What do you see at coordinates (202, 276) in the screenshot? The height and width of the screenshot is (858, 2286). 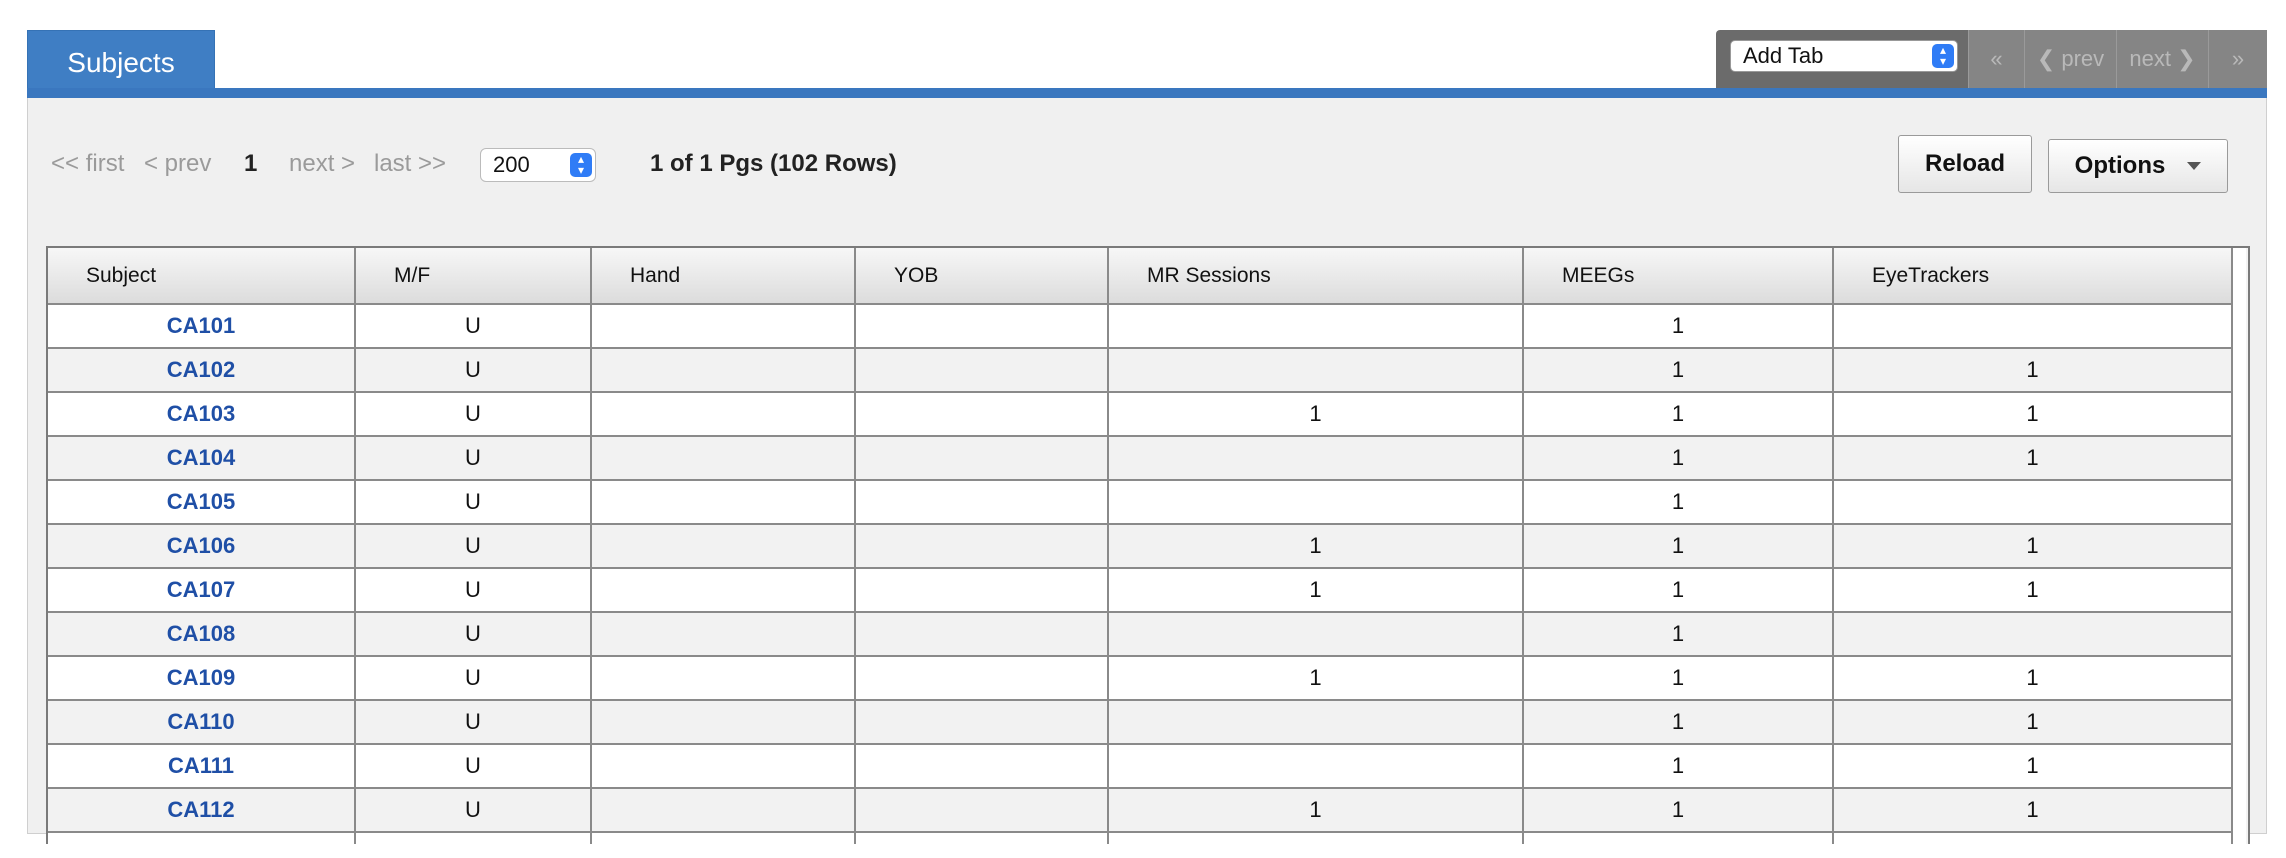 I see `column-header: Subject` at bounding box center [202, 276].